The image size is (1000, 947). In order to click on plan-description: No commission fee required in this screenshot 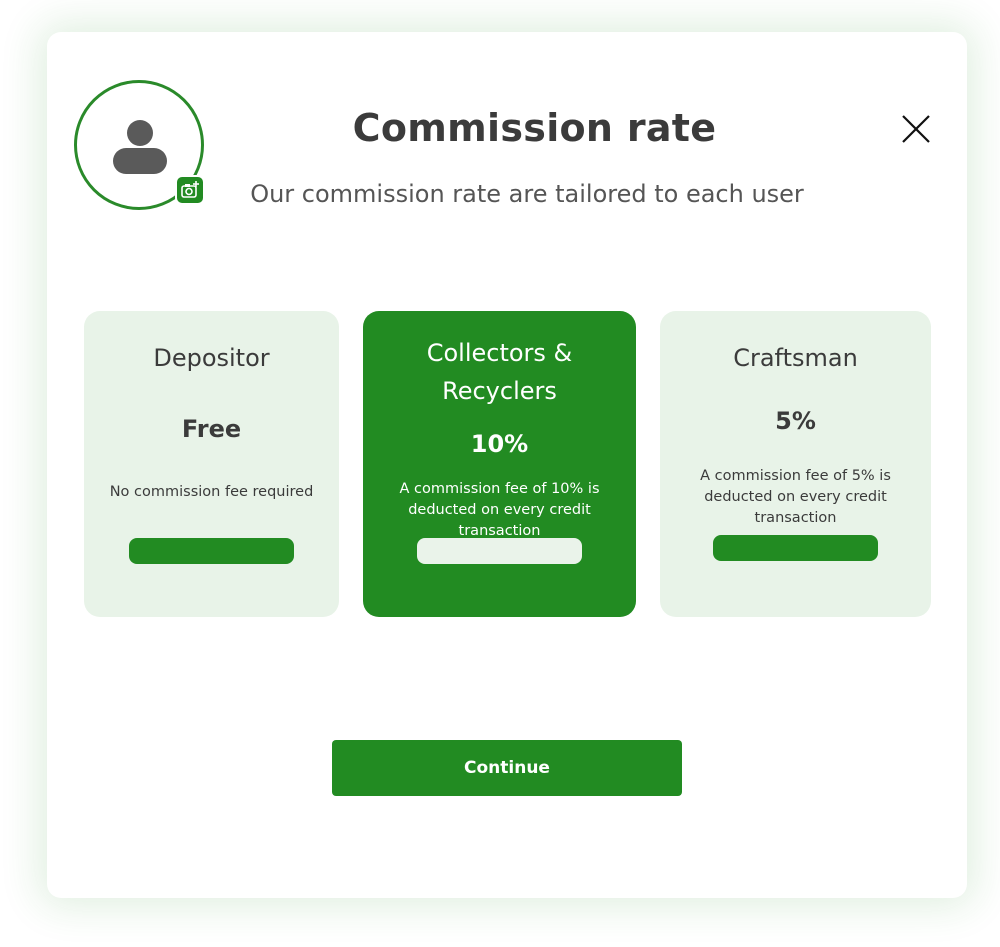, I will do `click(211, 492)`.